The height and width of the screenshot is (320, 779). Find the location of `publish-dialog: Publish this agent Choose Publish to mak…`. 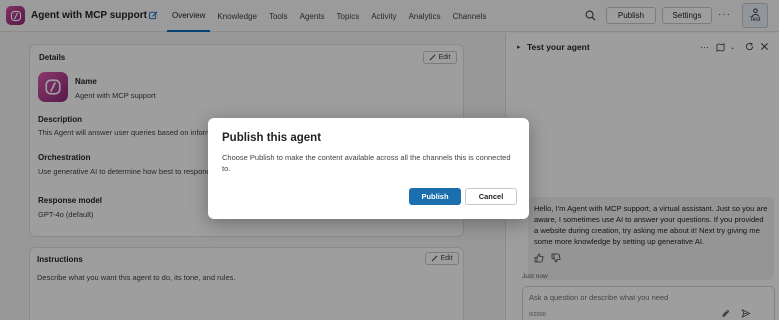

publish-dialog: Publish this agent Choose Publish to mak… is located at coordinates (368, 168).